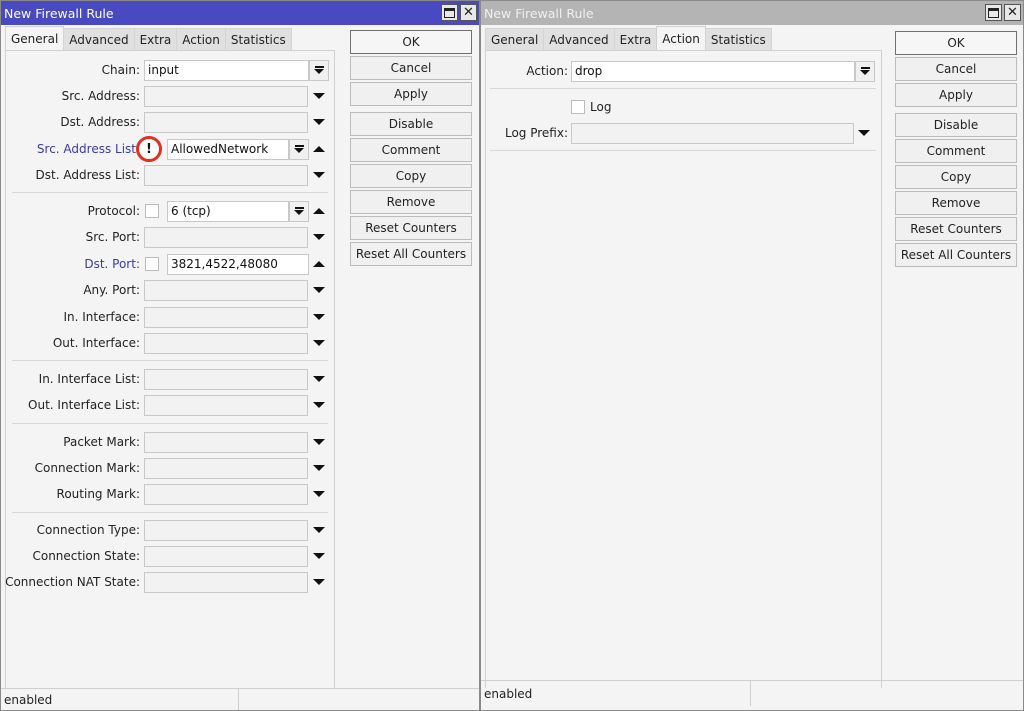  Describe the element at coordinates (226, 317) in the screenshot. I see `in-interface-field` at that location.